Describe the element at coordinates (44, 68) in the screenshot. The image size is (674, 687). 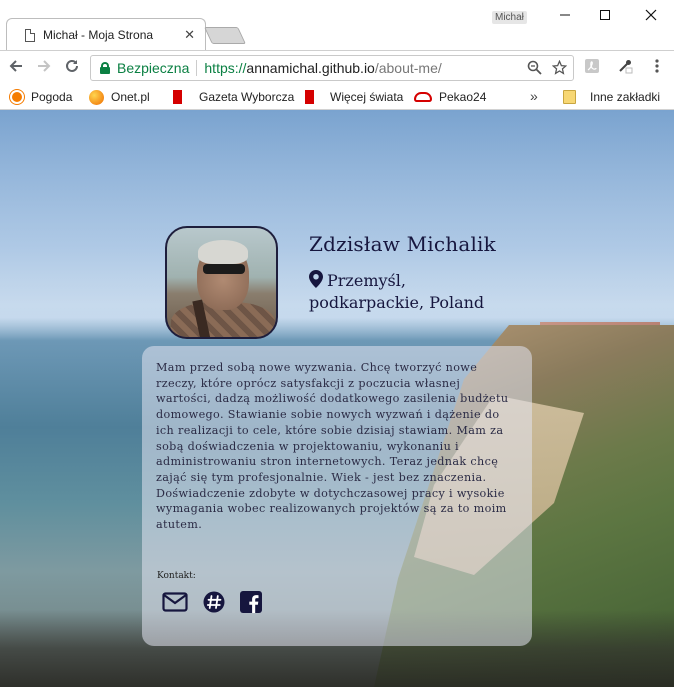
I see `forward-icon` at that location.